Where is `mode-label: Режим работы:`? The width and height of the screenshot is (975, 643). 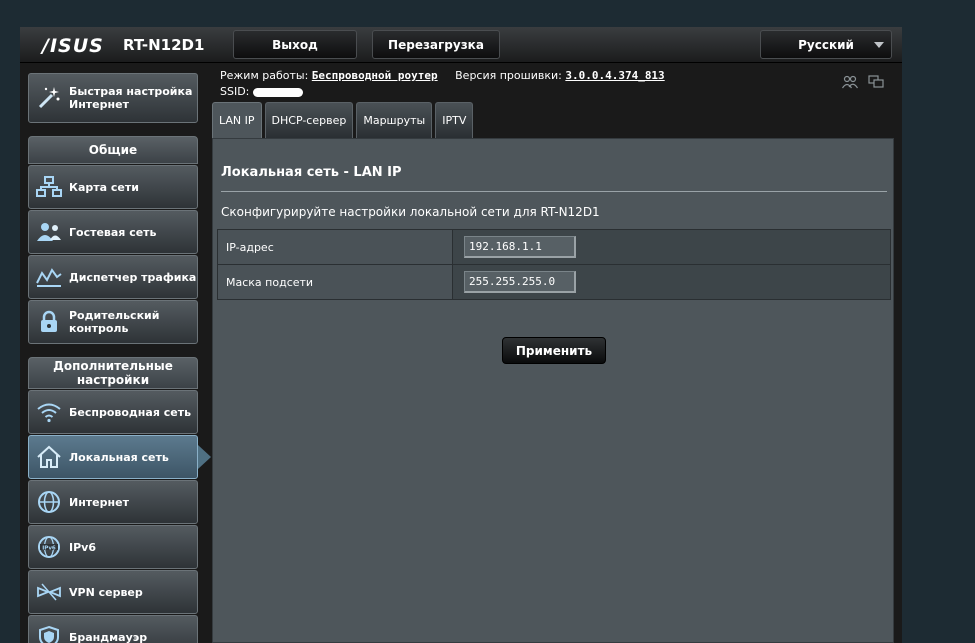
mode-label: Режим работы: is located at coordinates (264, 75).